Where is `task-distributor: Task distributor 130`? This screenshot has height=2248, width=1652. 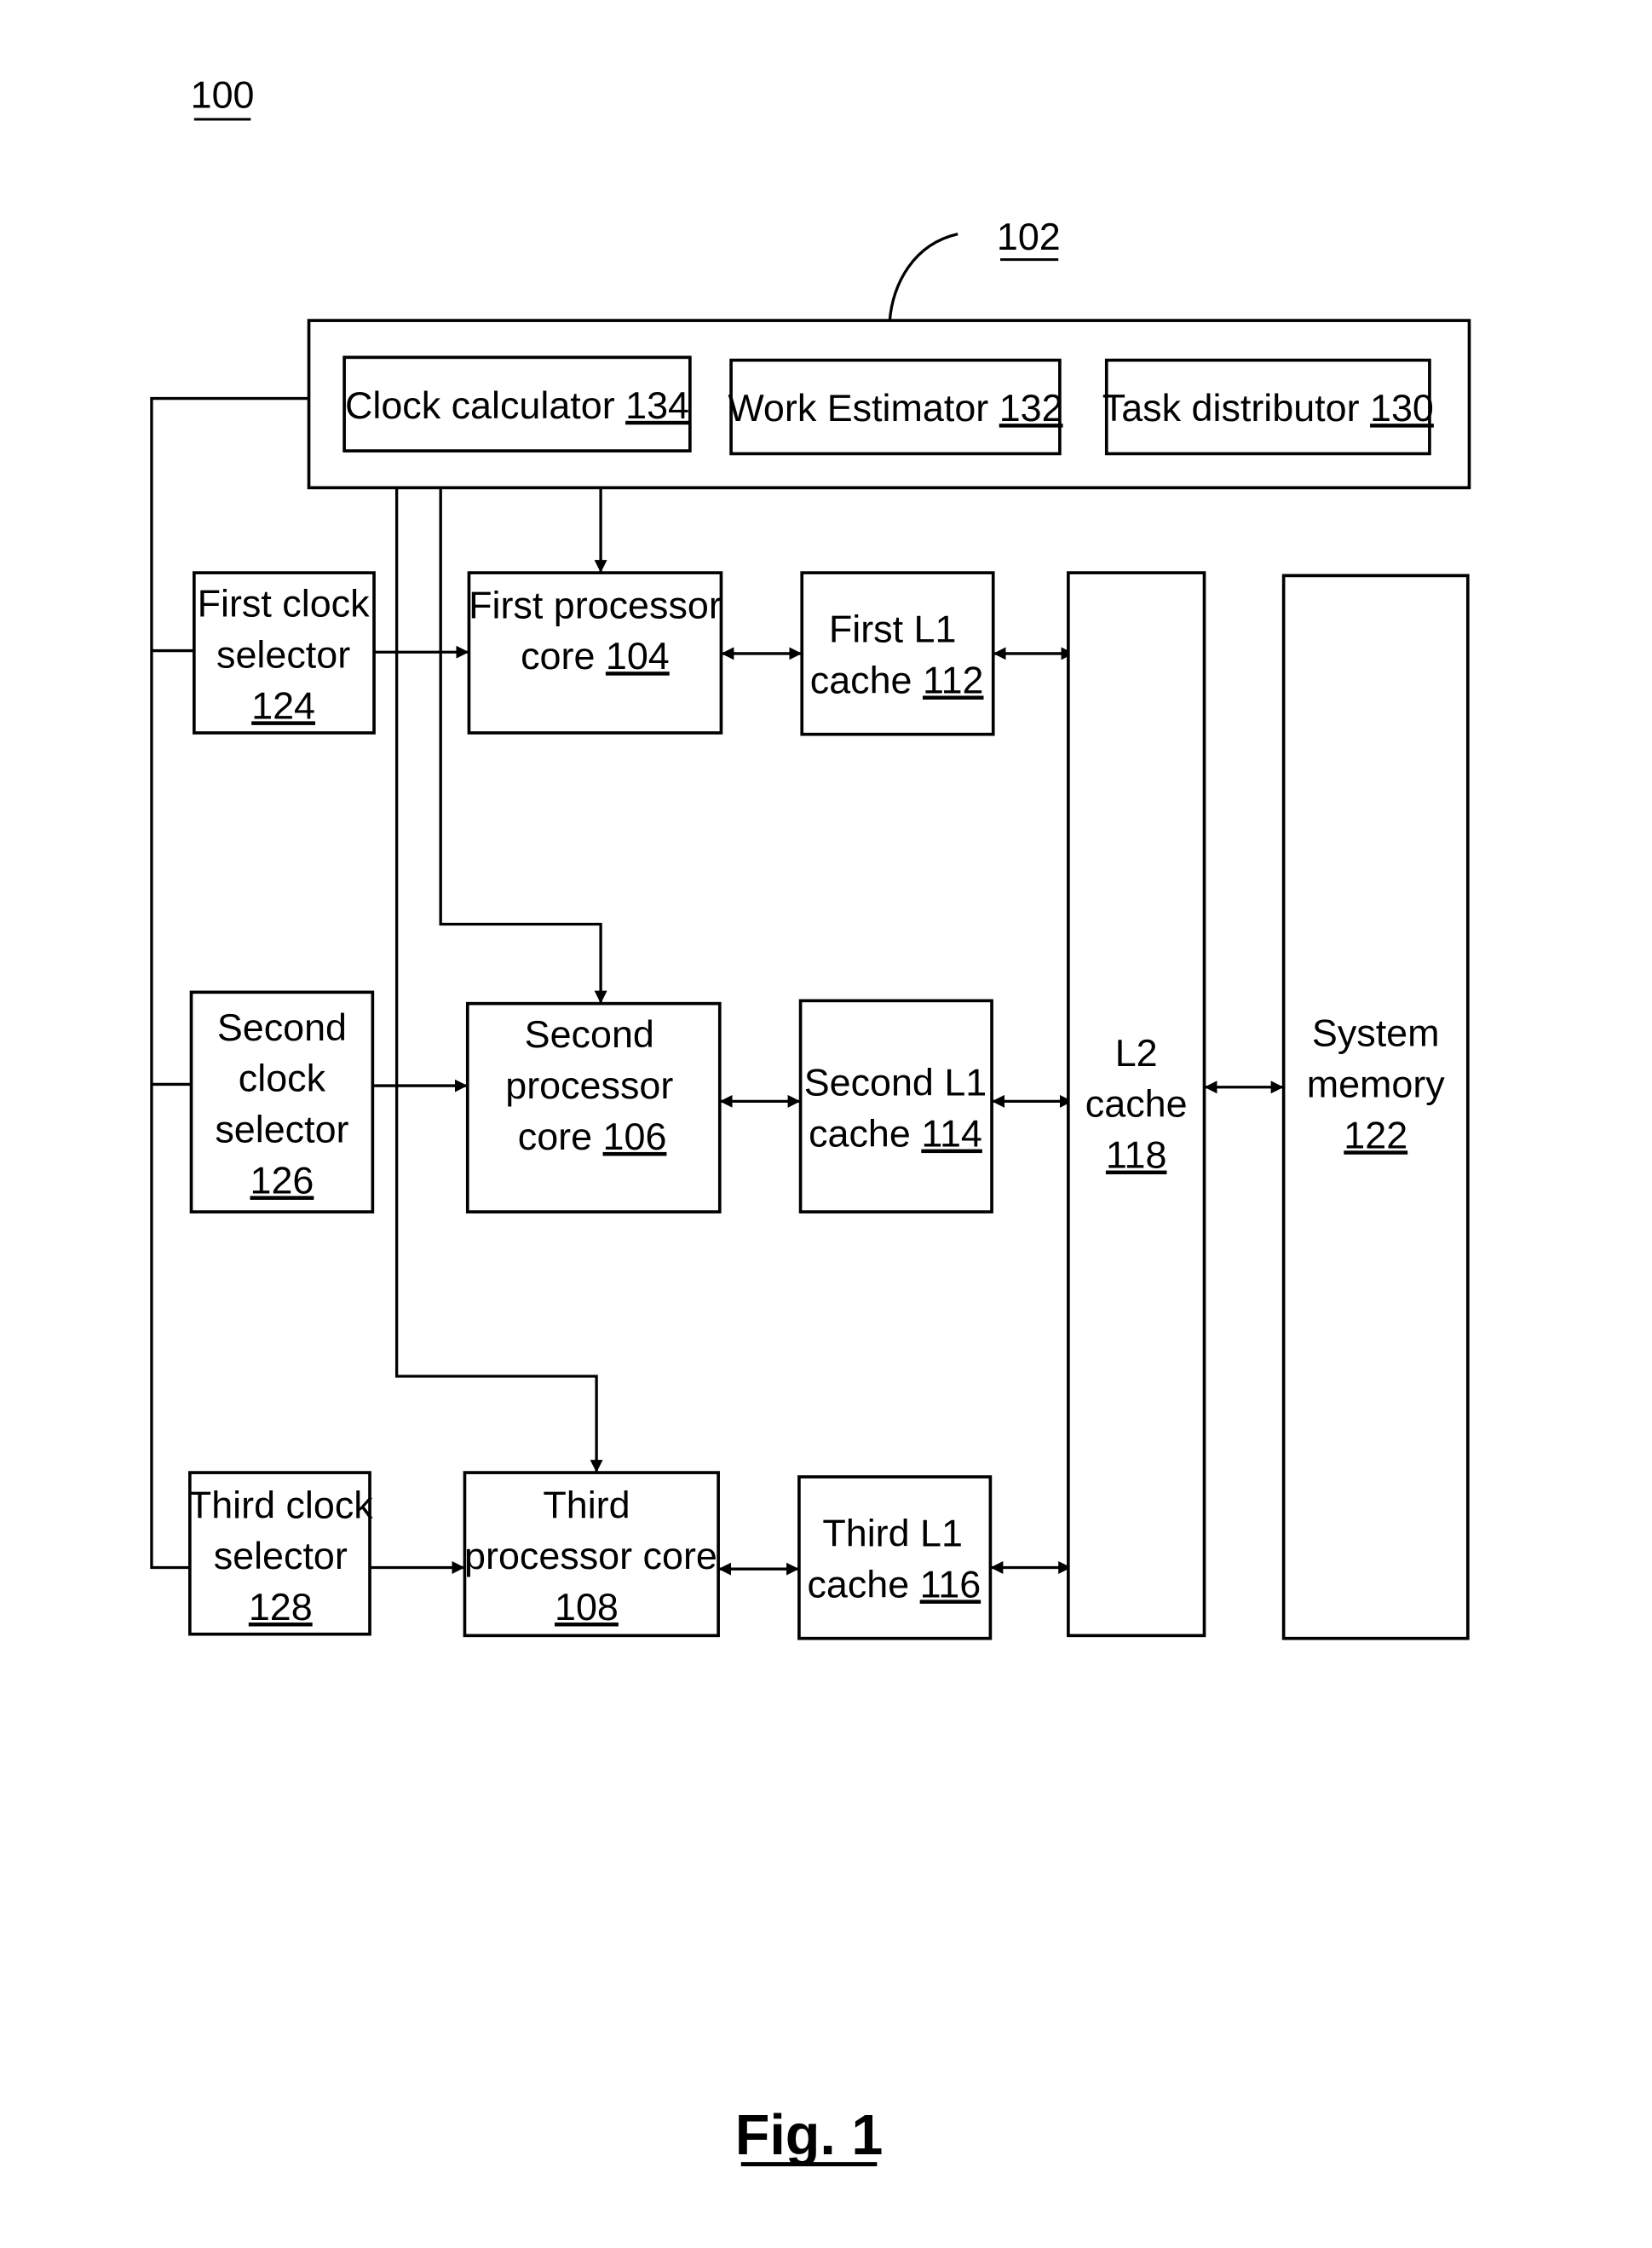 task-distributor: Task distributor 130 is located at coordinates (1268, 407).